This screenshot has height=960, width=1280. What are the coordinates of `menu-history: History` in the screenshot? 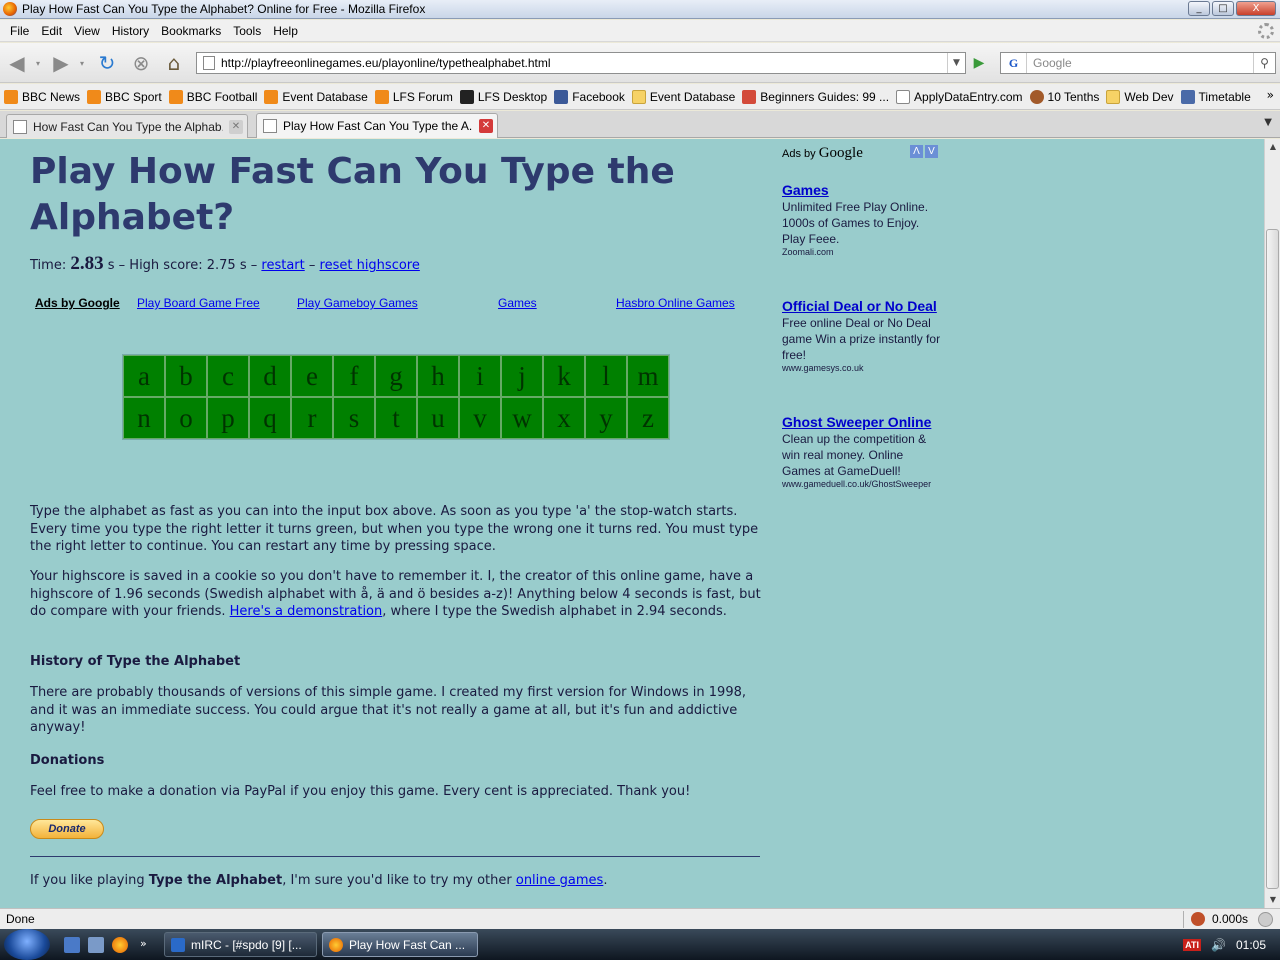 It's located at (130, 31).